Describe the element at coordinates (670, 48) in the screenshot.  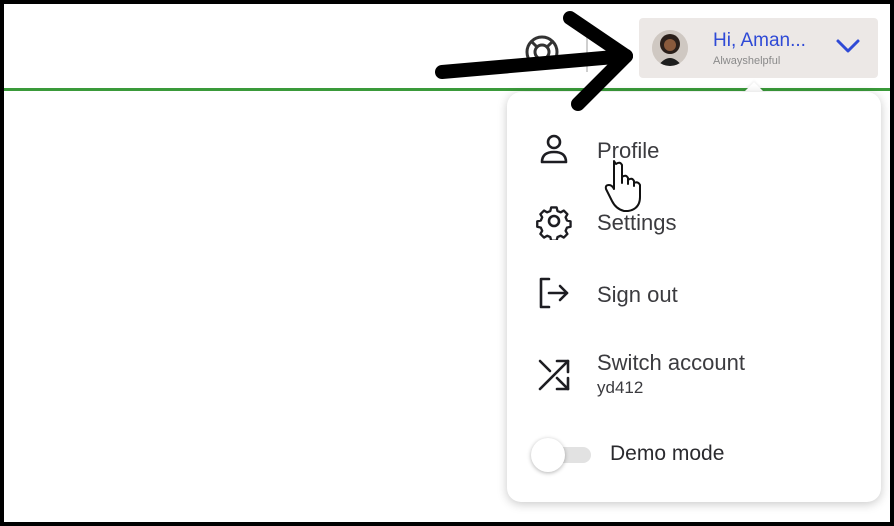
I see `avatar` at that location.